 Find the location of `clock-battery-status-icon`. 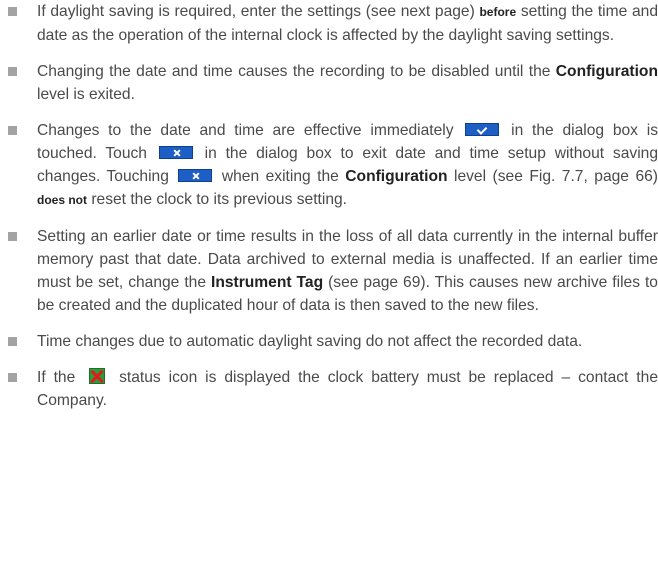

clock-battery-status-icon is located at coordinates (97, 376).